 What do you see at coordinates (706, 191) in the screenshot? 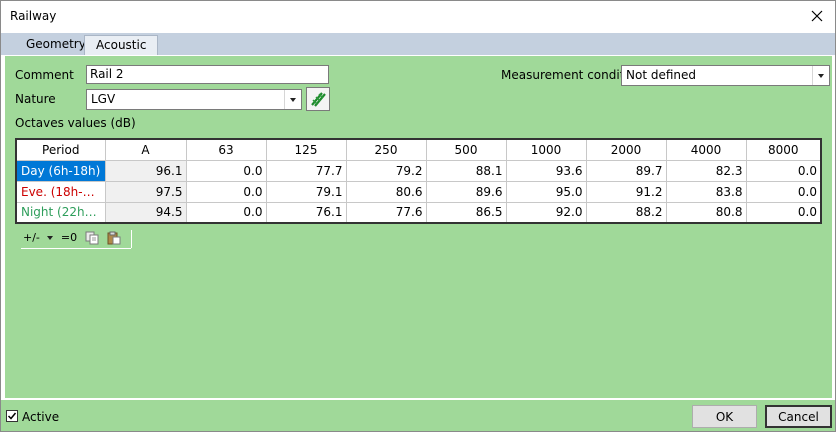
I see `table-cell: 83.8` at bounding box center [706, 191].